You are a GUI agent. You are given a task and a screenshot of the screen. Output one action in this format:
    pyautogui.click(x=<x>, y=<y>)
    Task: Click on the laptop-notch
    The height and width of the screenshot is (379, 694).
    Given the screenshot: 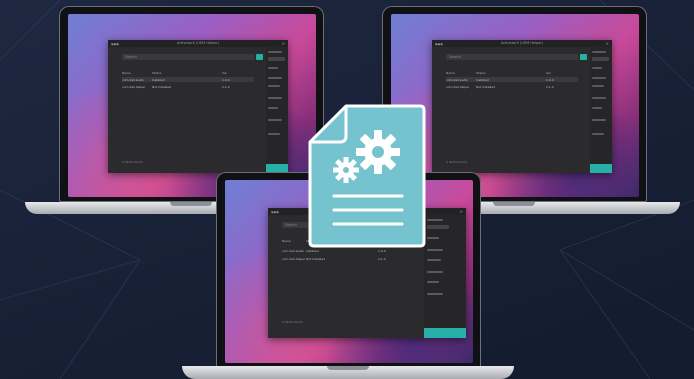 What is the action you would take?
    pyautogui.click(x=348, y=368)
    